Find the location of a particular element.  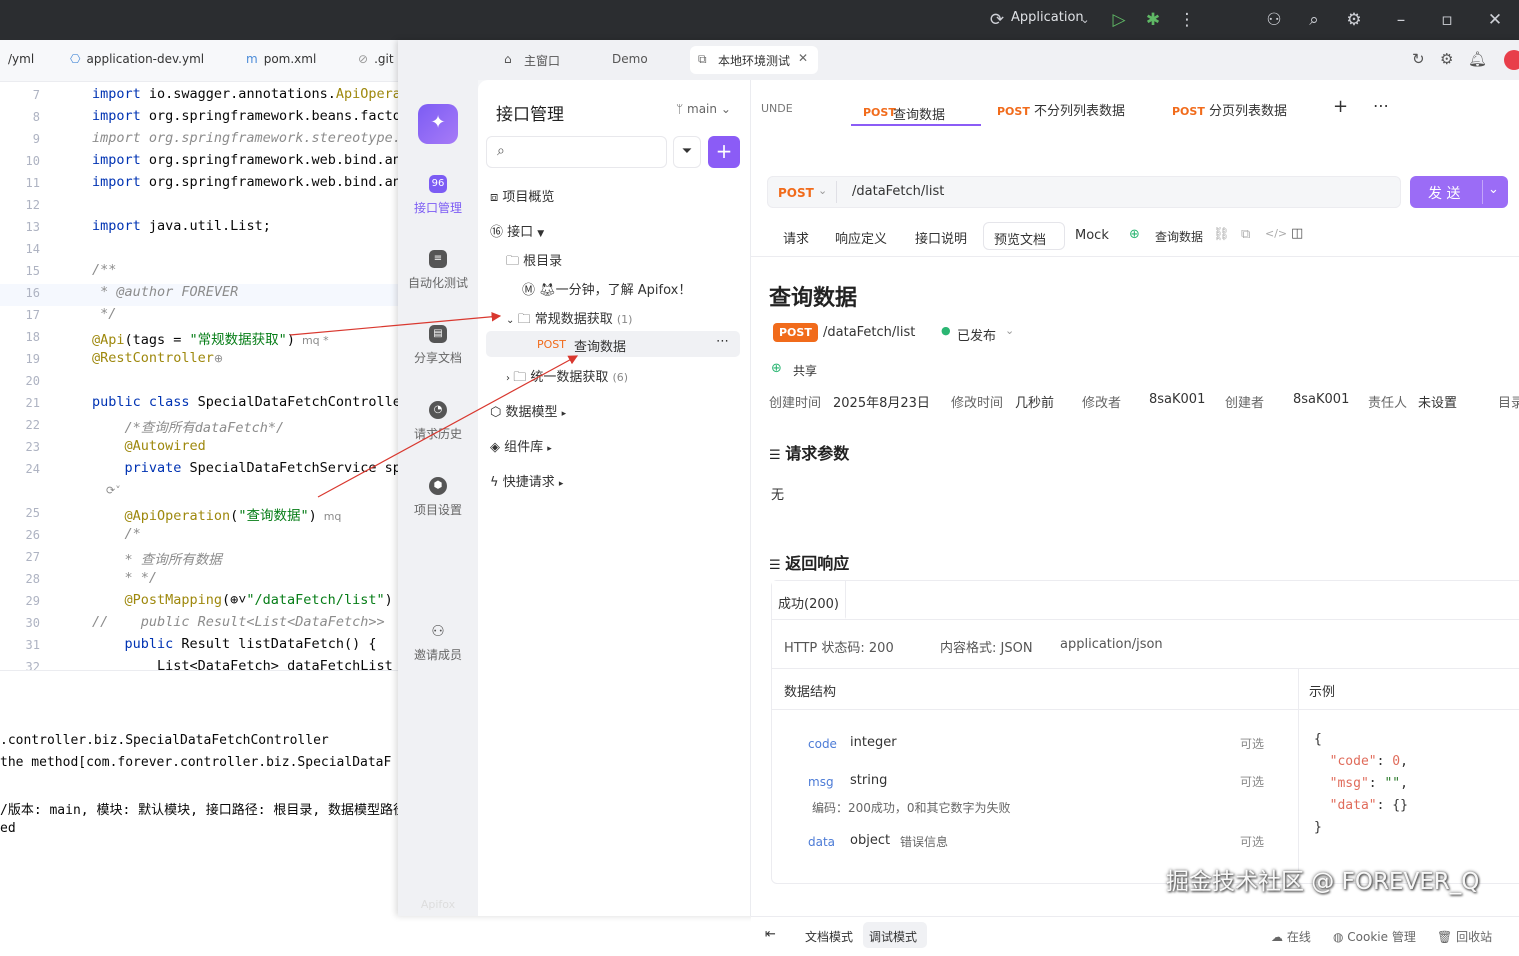

new-tab-icon: + is located at coordinates (1340, 106).